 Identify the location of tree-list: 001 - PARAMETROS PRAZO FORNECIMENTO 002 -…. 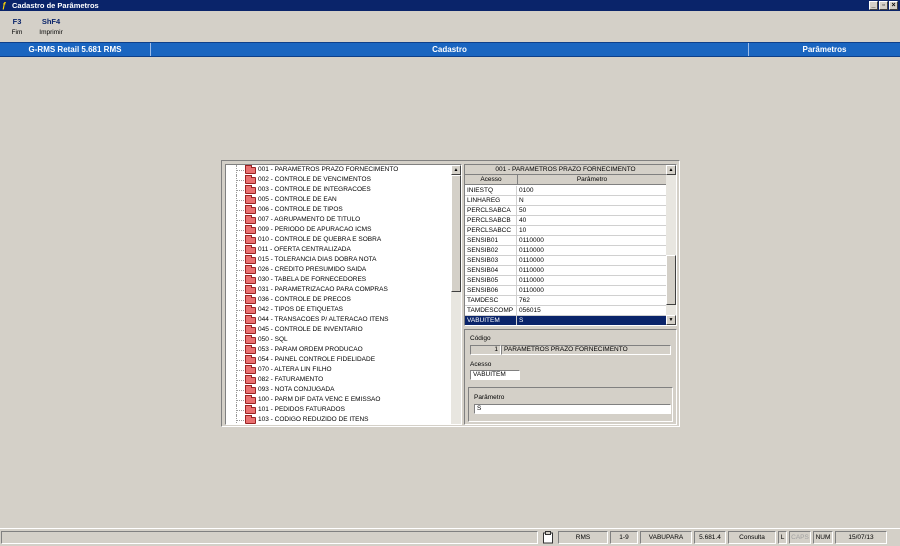
(338, 294).